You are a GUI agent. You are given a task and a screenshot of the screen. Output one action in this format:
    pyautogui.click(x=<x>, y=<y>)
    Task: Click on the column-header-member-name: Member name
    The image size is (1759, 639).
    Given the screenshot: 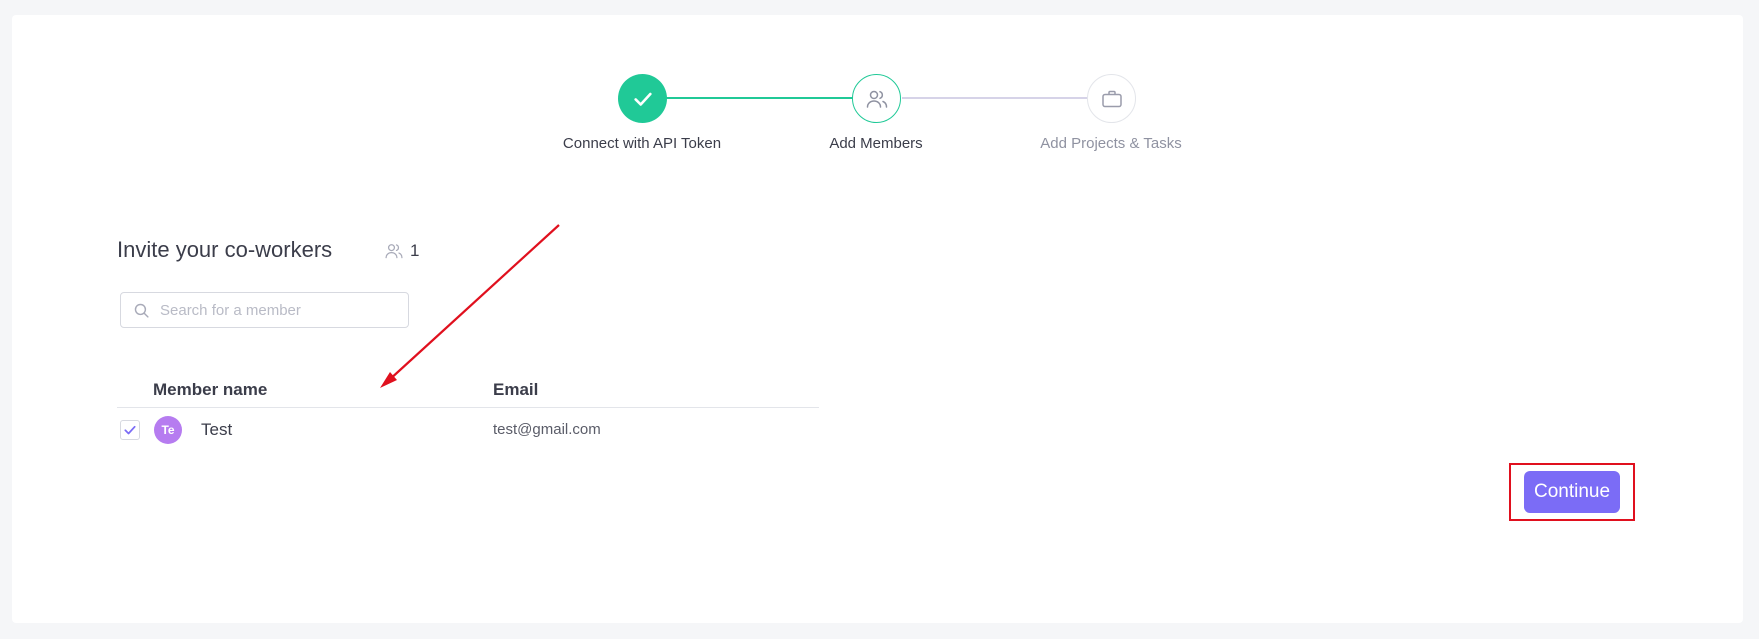 What is the action you would take?
    pyautogui.click(x=210, y=390)
    